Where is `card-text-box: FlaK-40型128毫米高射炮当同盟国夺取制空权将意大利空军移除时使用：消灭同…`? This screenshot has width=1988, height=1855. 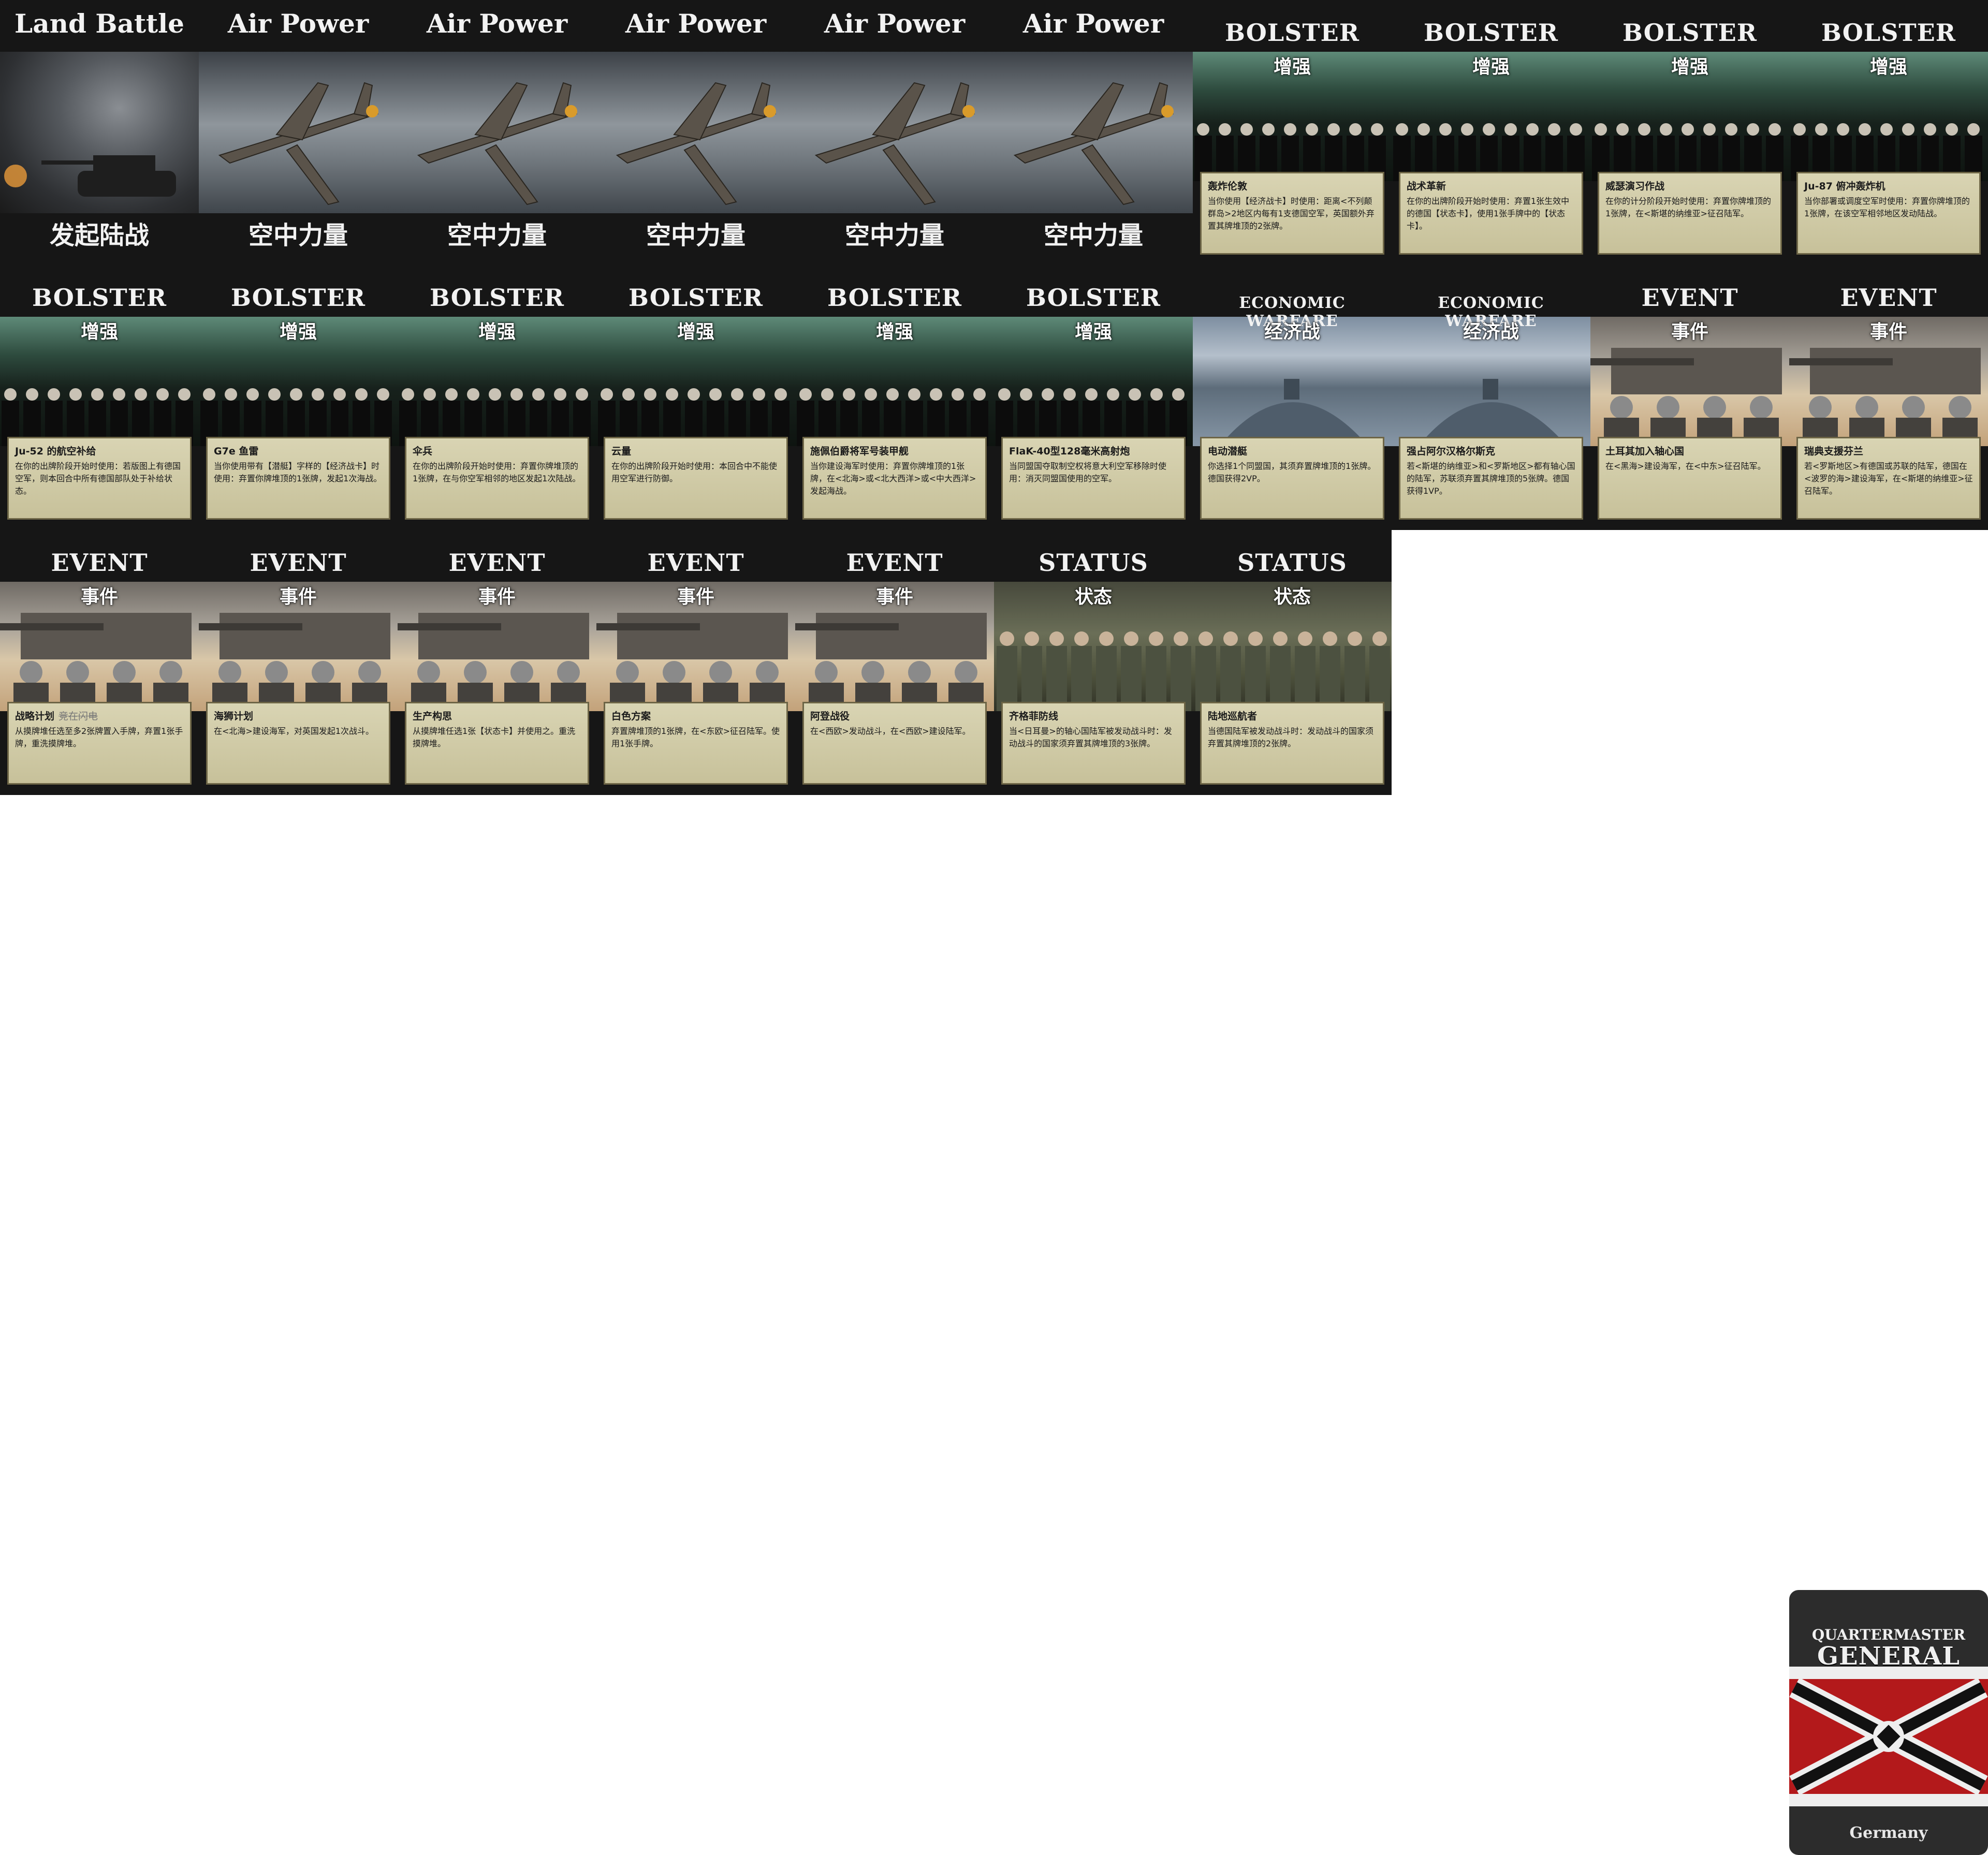
card-text-box: FlaK-40型128毫米高射炮当同盟国夺取制空权将意大利空军移除时使用：消灭同… is located at coordinates (1093, 478).